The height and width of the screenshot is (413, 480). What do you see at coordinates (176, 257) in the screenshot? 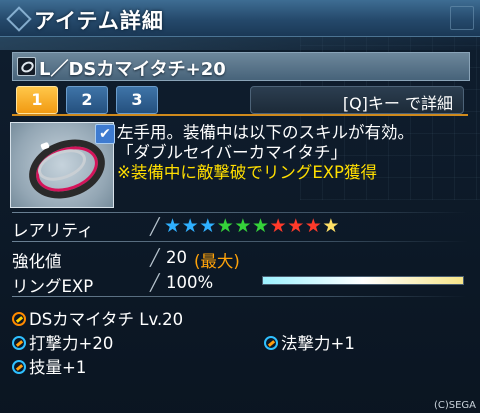
I see `enhance-value: 20` at bounding box center [176, 257].